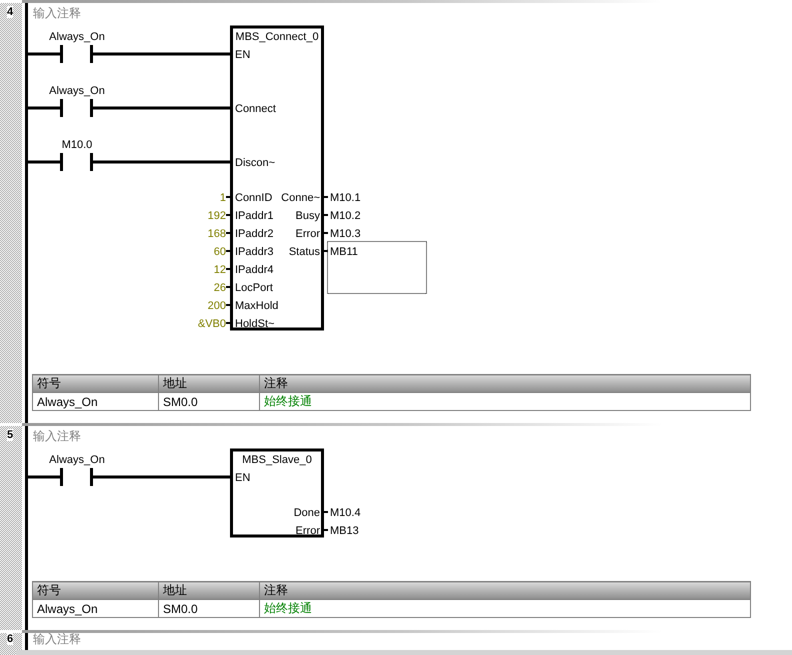 The width and height of the screenshot is (792, 655). Describe the element at coordinates (217, 216) in the screenshot. I see `input-value: 192` at that location.